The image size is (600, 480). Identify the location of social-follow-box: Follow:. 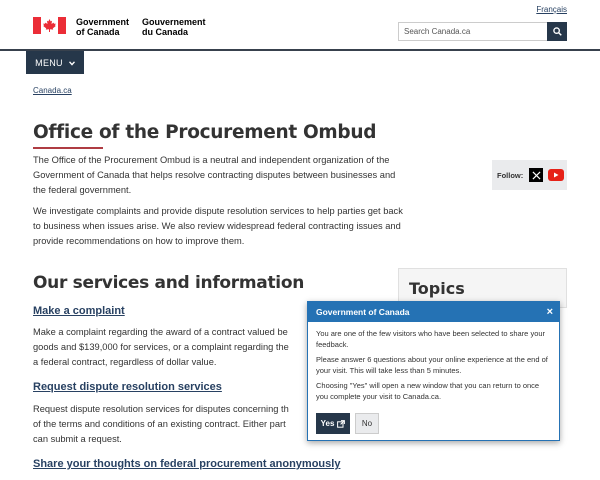
(529, 175).